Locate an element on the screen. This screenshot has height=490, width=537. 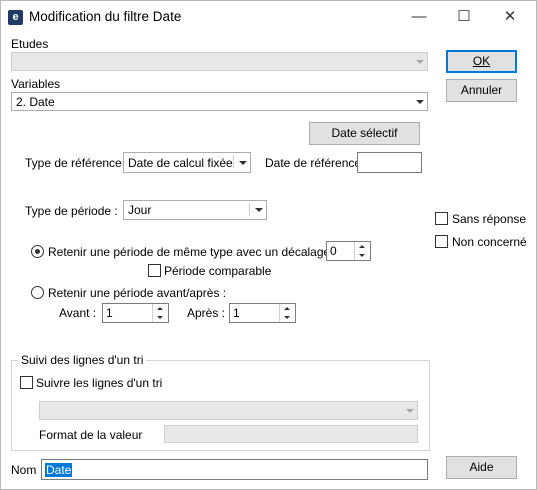
minimize-icon: — is located at coordinates (419, 17).